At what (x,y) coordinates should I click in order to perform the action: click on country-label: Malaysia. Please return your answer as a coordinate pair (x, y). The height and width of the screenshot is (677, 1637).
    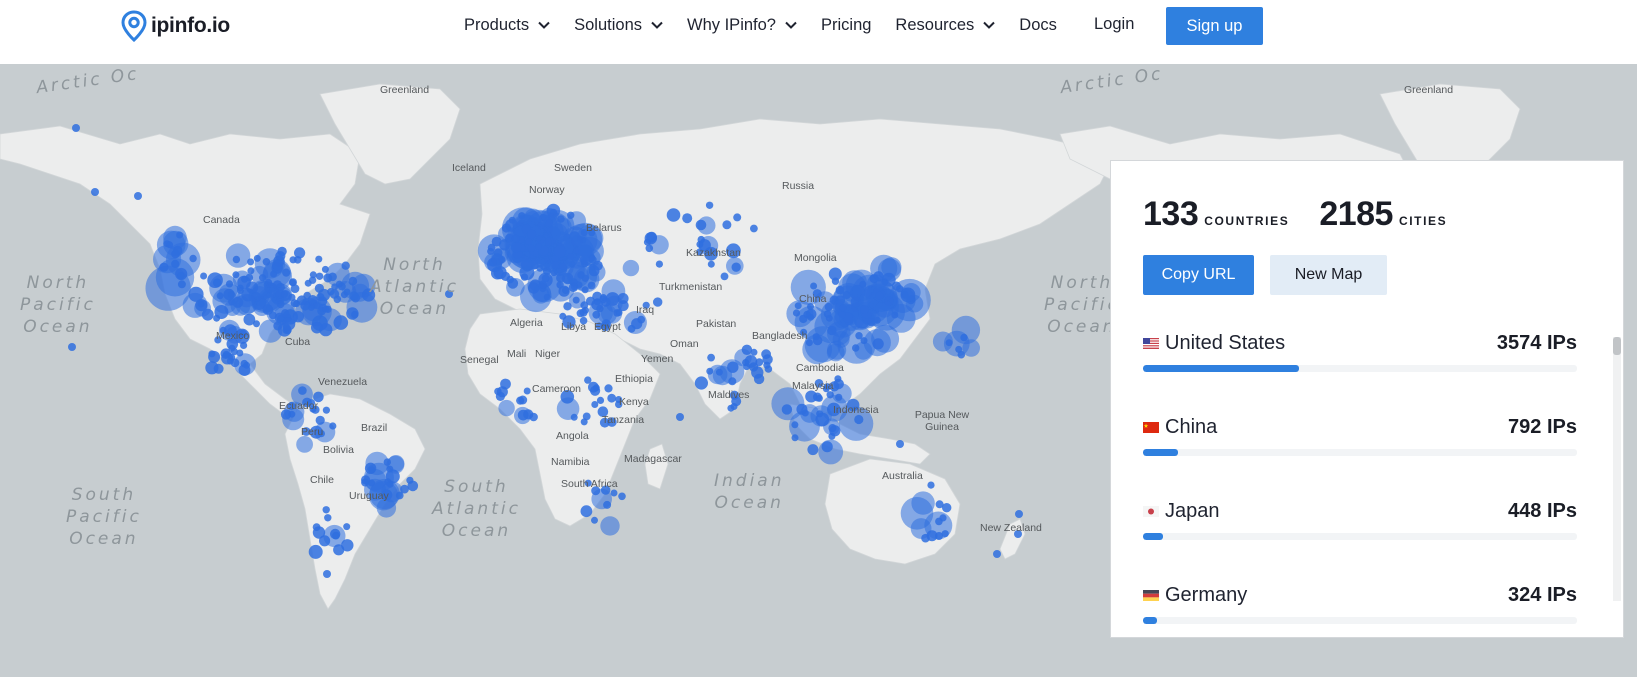
    Looking at the image, I should click on (813, 386).